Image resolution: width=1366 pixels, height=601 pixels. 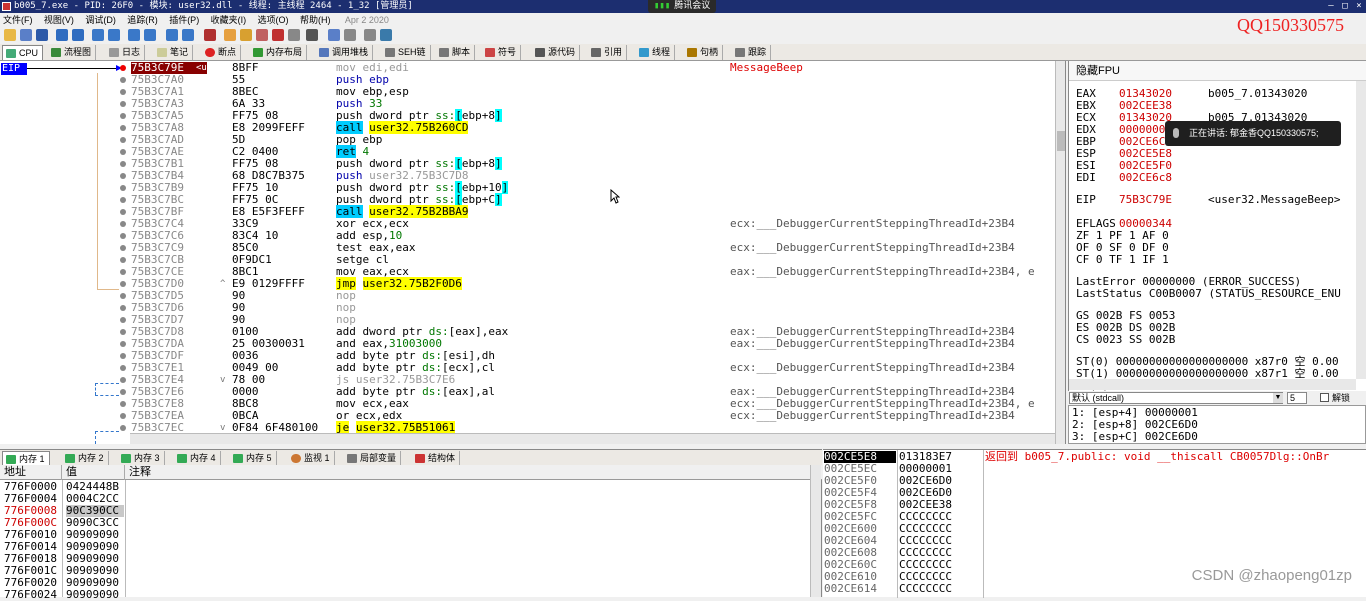 I want to click on disasm-row: 75B3C7D5 90 nop, so click(x=587, y=296).